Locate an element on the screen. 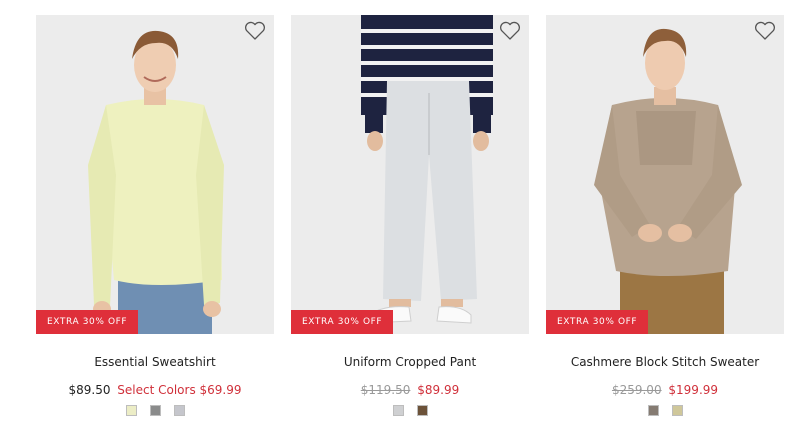  price-row: $259.00 $199.99 is located at coordinates (665, 390).